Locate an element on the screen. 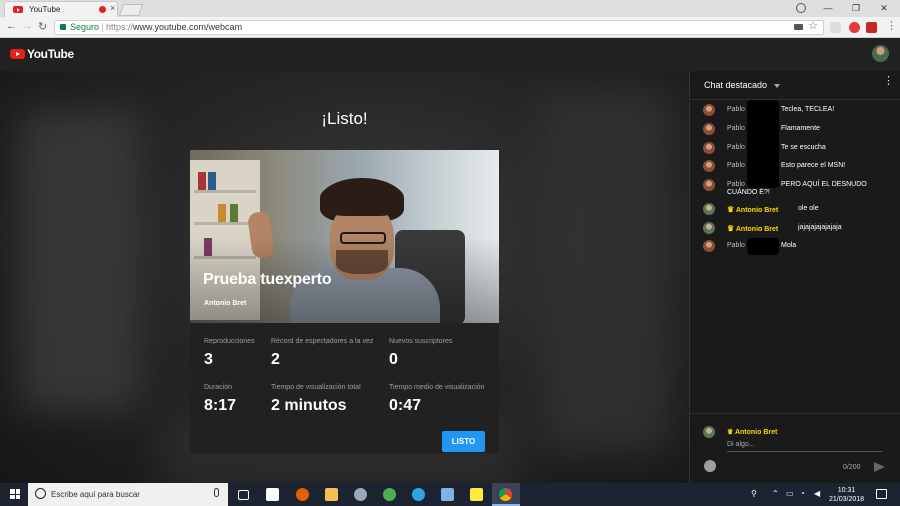 Image resolution: width=900 pixels, height=506 pixels. recording-indicator-icon is located at coordinates (102, 9).